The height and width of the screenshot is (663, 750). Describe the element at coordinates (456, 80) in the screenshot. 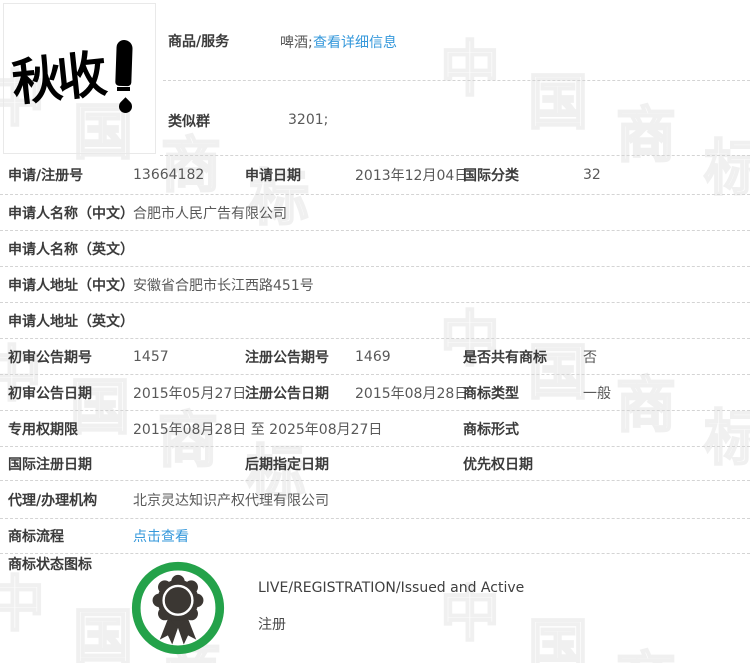

I see `divider` at that location.